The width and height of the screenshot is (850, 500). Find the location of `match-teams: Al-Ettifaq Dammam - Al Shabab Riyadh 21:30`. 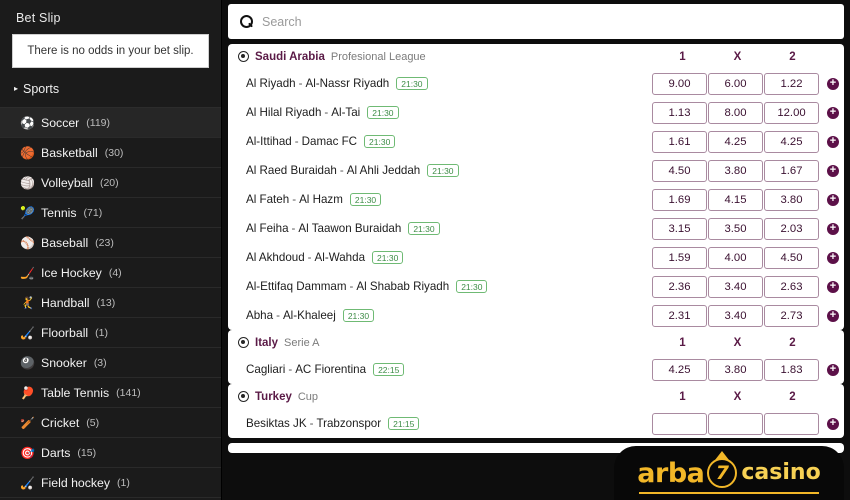

match-teams: Al-Ettifaq Dammam - Al Shabab Riyadh 21:30 is located at coordinates (367, 286).